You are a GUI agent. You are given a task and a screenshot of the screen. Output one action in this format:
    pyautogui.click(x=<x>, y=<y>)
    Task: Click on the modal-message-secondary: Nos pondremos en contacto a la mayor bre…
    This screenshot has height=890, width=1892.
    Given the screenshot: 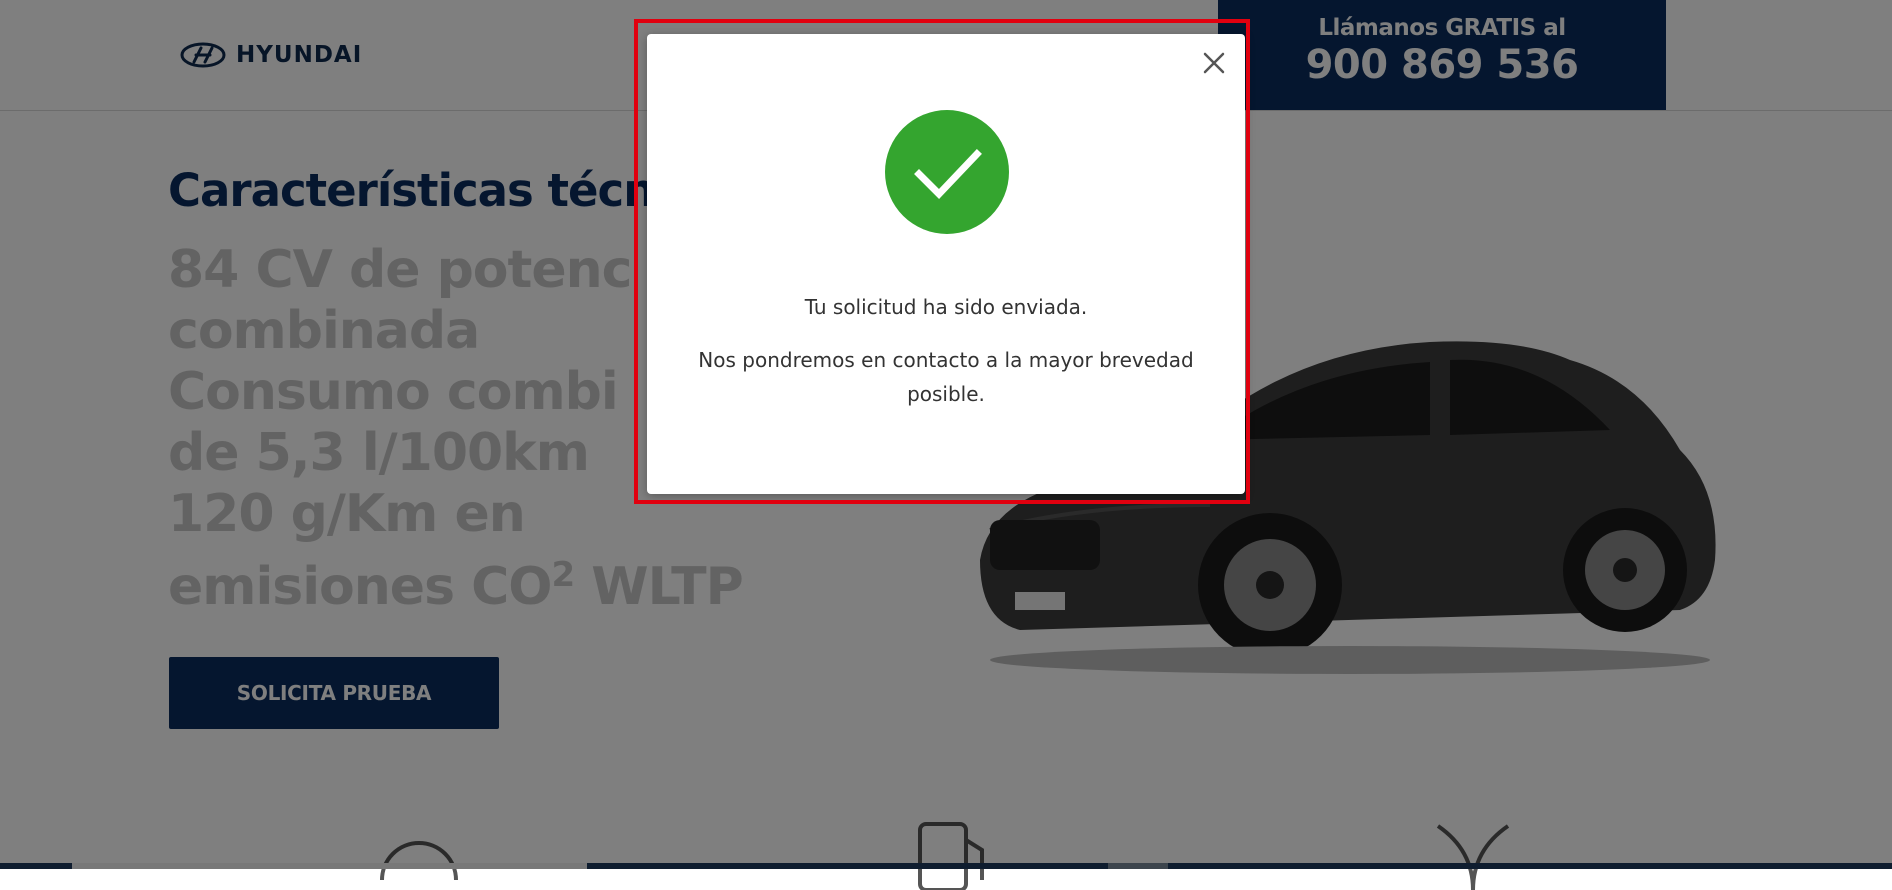 What is the action you would take?
    pyautogui.click(x=946, y=377)
    